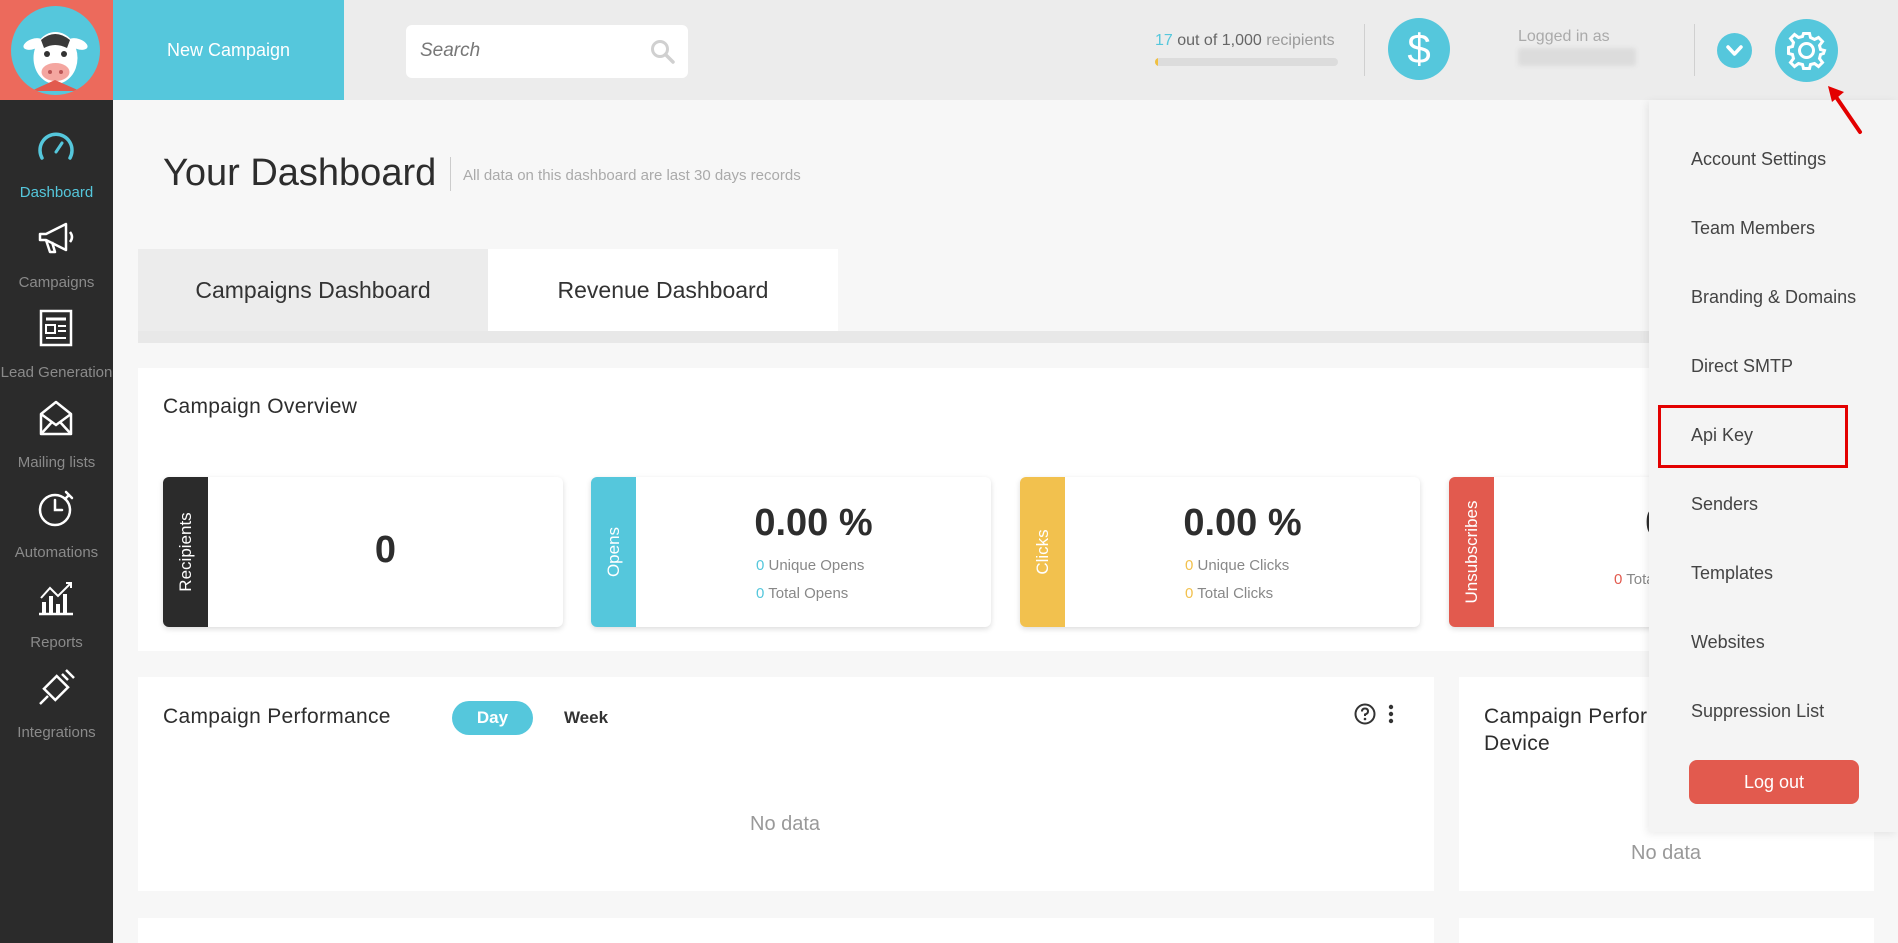 The width and height of the screenshot is (1898, 943). I want to click on week-toggle-button: Week, so click(586, 718).